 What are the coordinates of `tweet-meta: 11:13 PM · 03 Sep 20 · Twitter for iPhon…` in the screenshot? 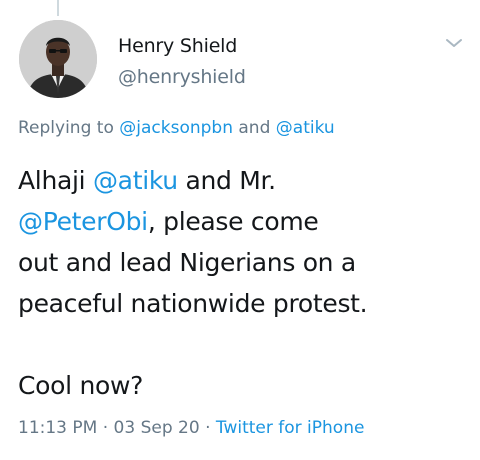 It's located at (191, 428).